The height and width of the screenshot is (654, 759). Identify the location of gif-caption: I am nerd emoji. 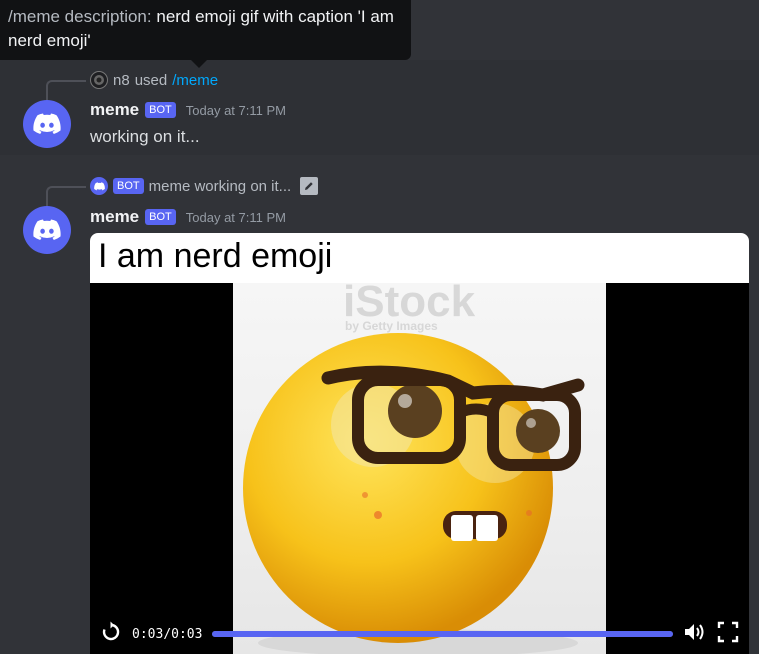
(419, 258).